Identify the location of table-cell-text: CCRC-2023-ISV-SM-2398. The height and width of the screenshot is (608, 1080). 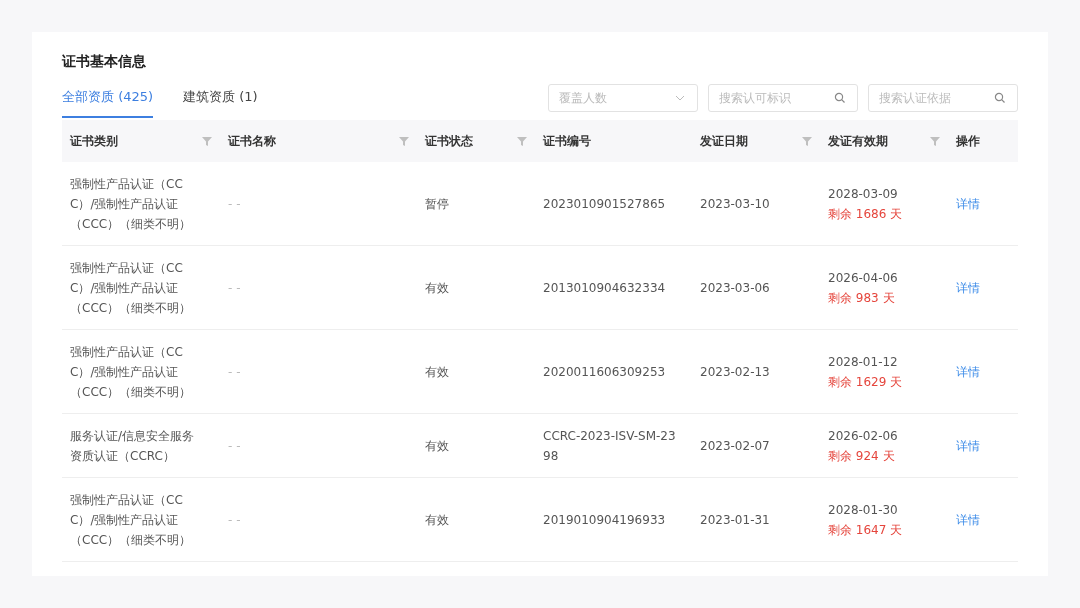
(610, 446).